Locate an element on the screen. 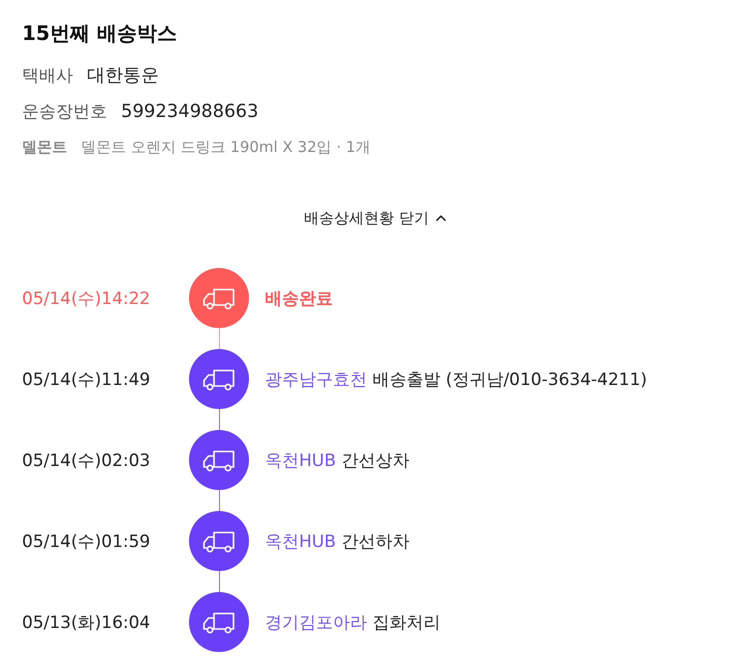 The width and height of the screenshot is (750, 659). caret-icon is located at coordinates (441, 218).